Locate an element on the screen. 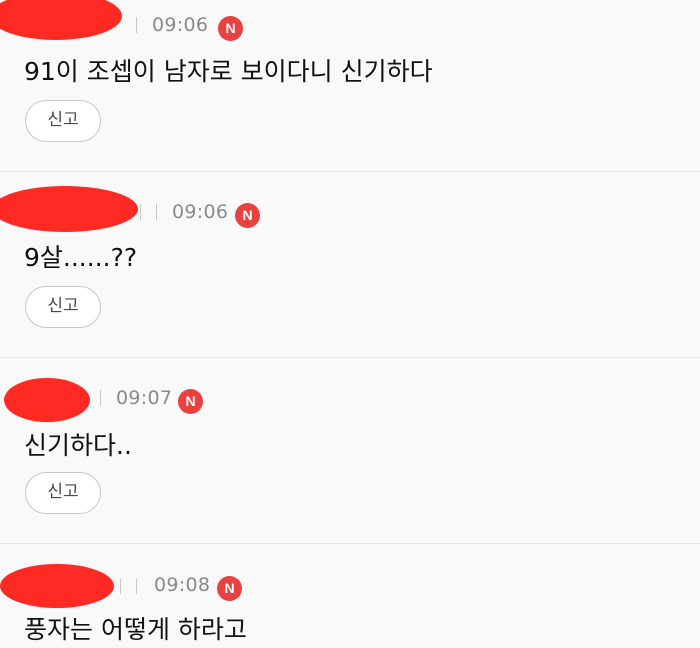 This screenshot has width=700, height=648. comment-text: 풍자는 어떻게 하라고 is located at coordinates (135, 629).